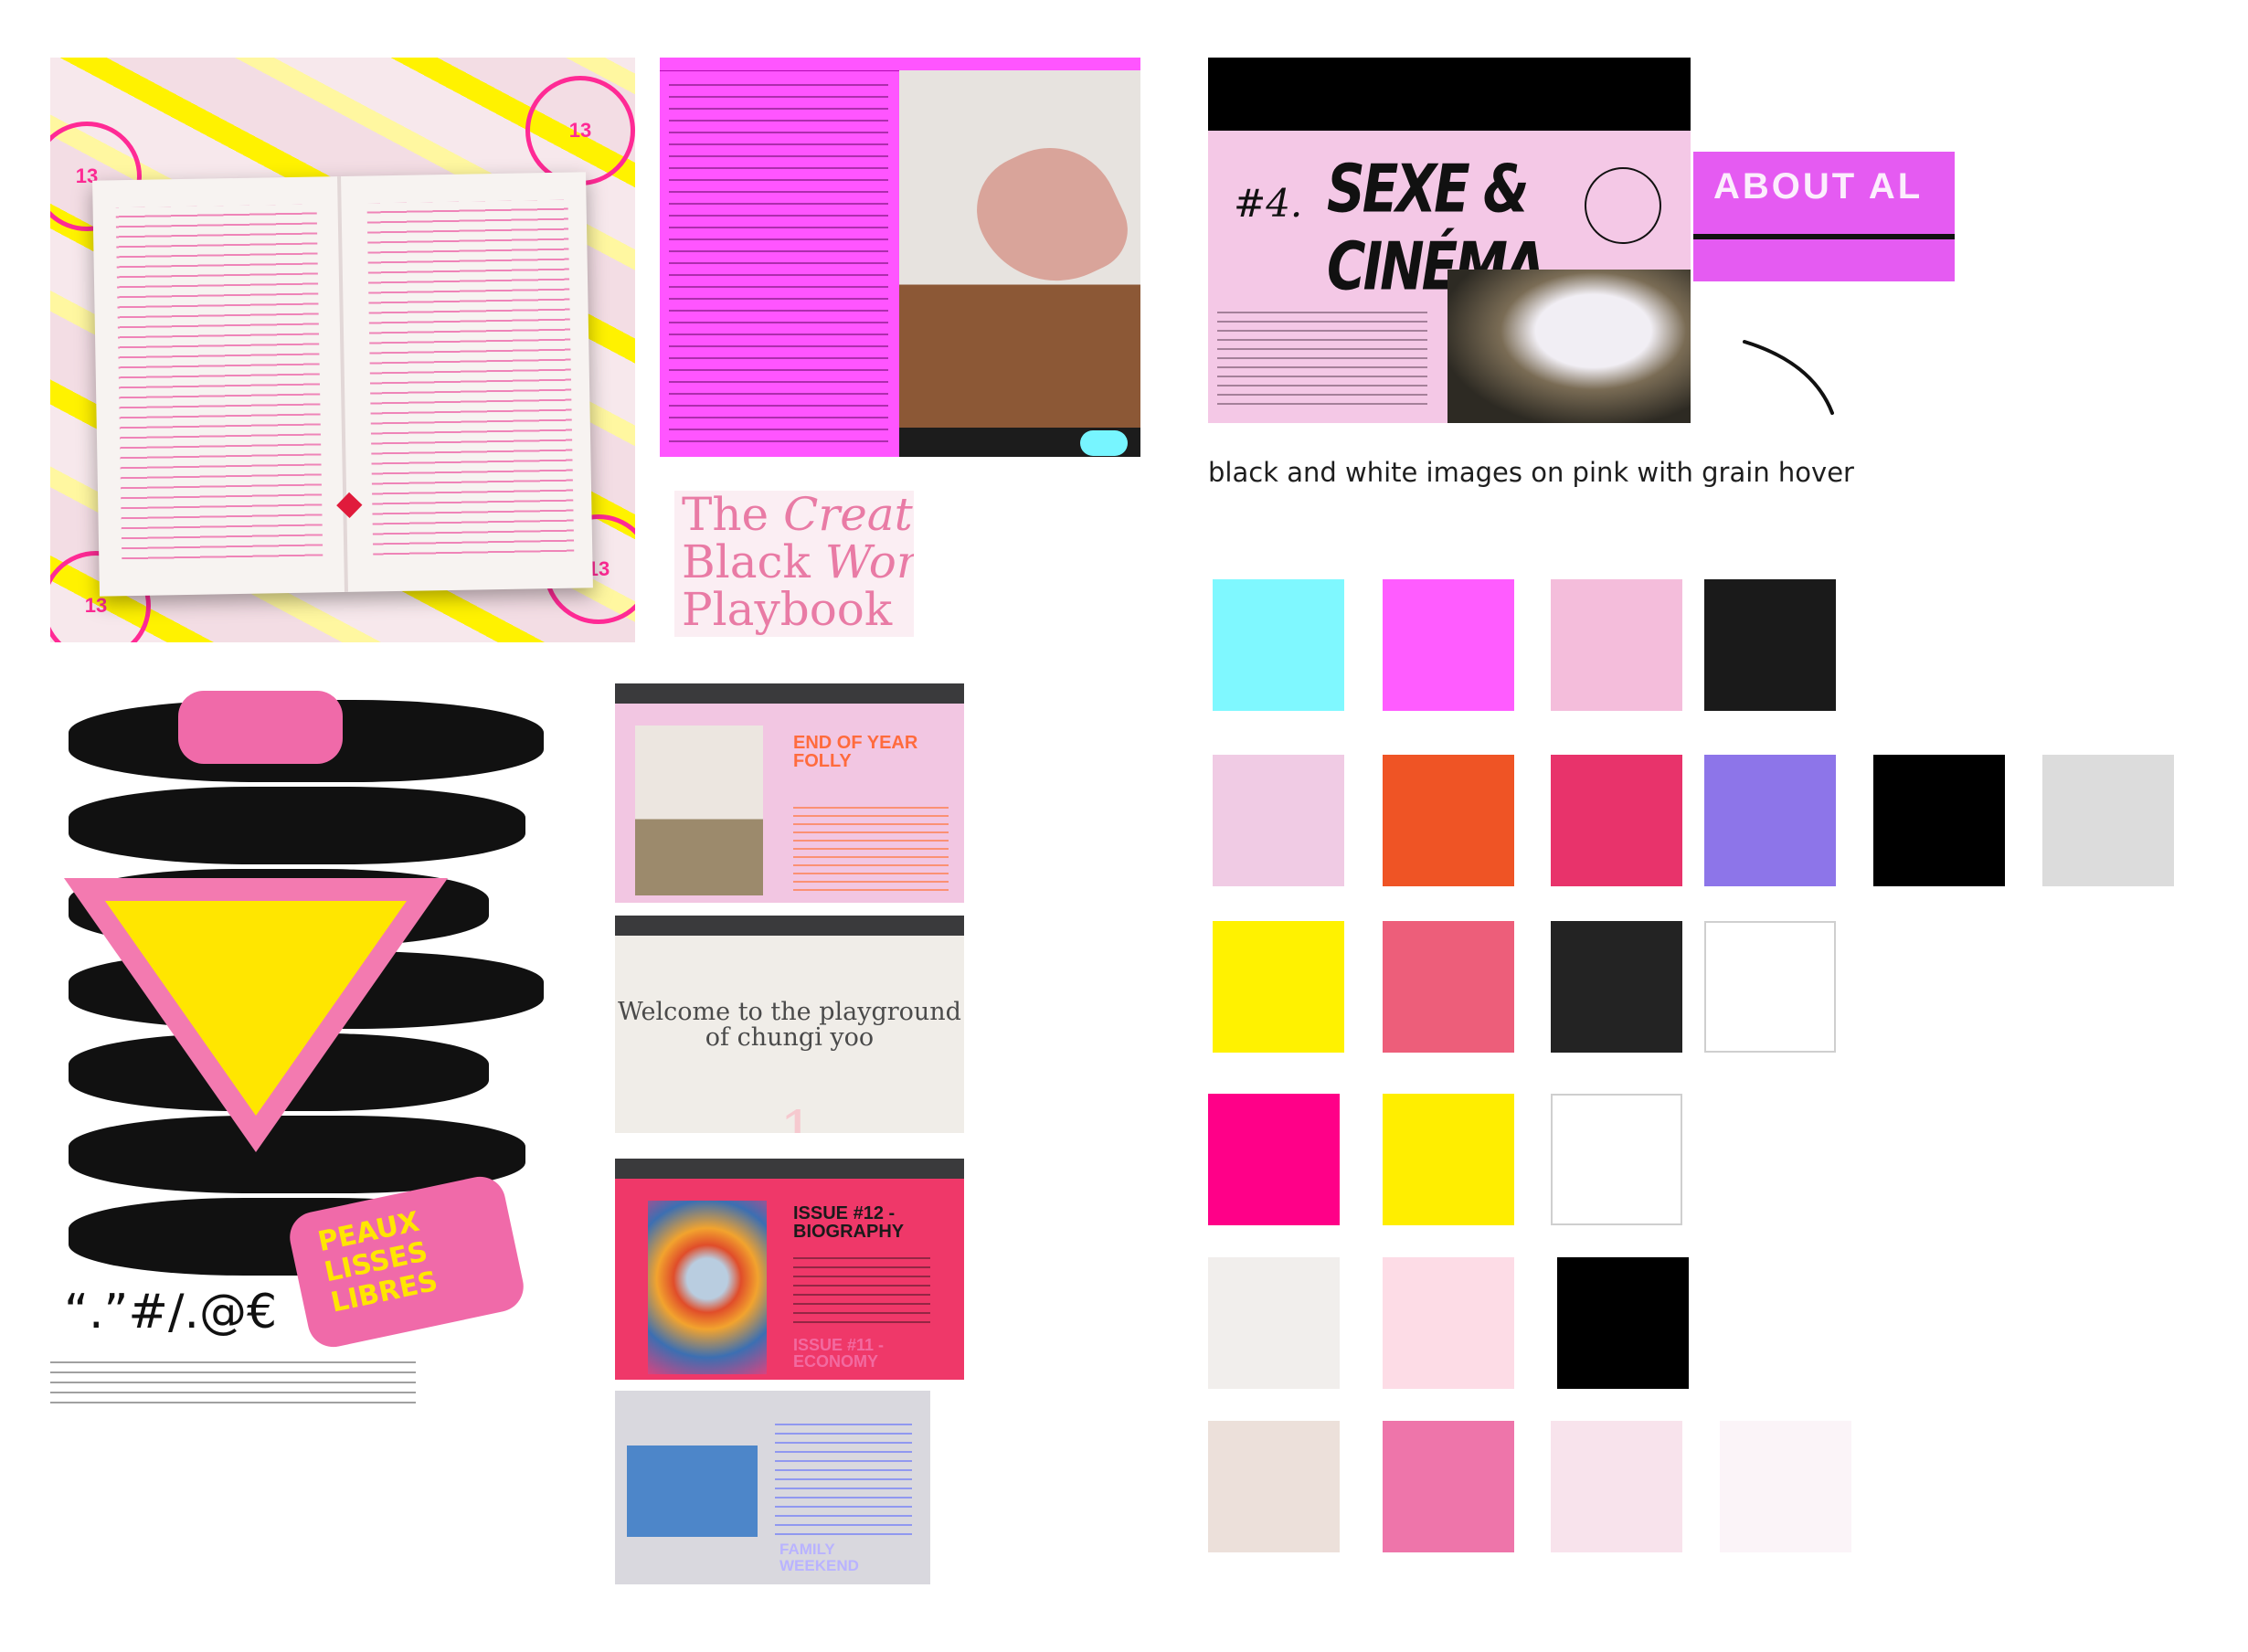 This screenshot has height=1652, width=2248. What do you see at coordinates (580, 131) in the screenshot?
I see `zine-stamp: 13` at bounding box center [580, 131].